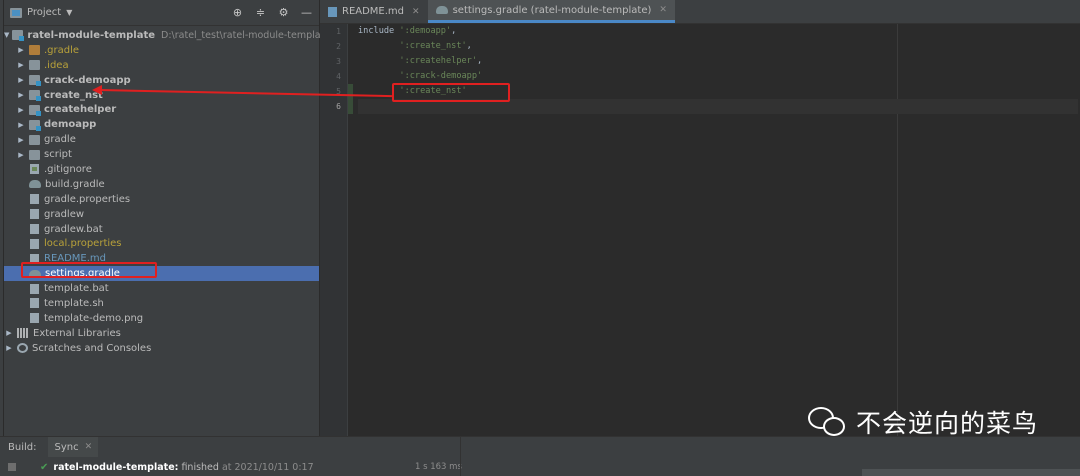 The image size is (1080, 476). What do you see at coordinates (338, 61) in the screenshot?
I see `line-number: 3` at bounding box center [338, 61].